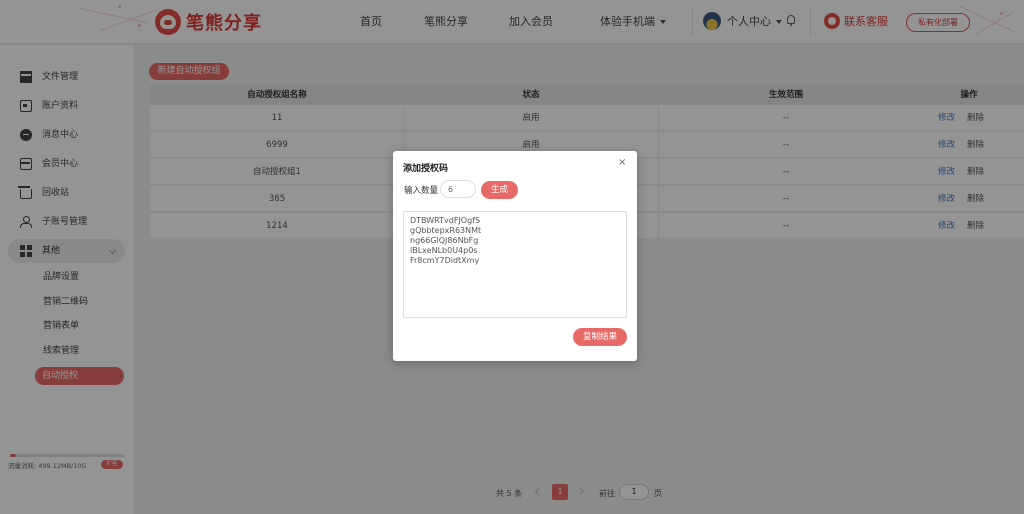 This screenshot has height=514, width=1024. What do you see at coordinates (445, 220) in the screenshot?
I see `code-line: DTBWRTvdFJOgfS` at bounding box center [445, 220].